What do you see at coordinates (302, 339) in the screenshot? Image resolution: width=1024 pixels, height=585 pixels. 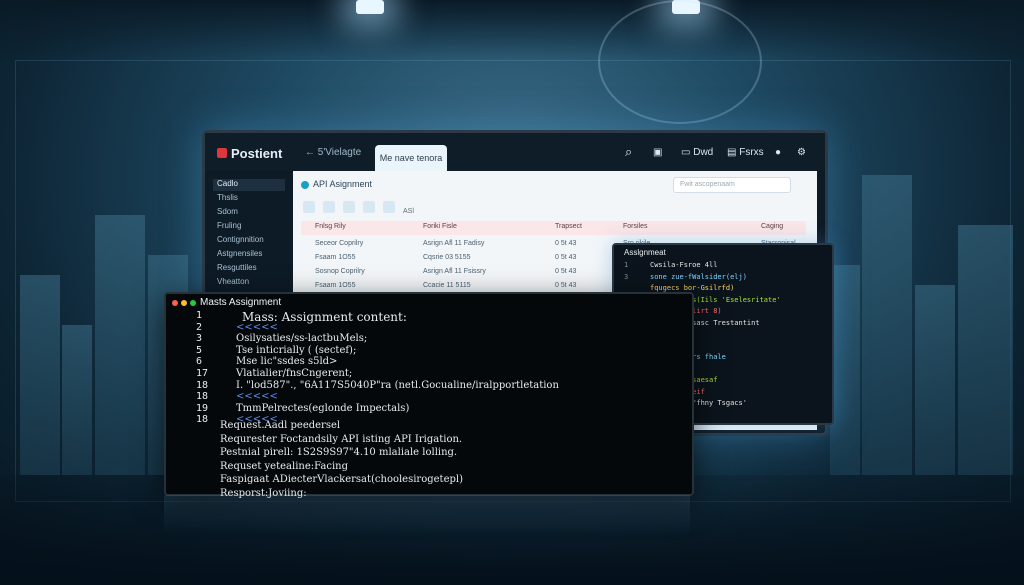 I see `terminal-line: Osilysaties/ss-lactbuMels;` at bounding box center [302, 339].